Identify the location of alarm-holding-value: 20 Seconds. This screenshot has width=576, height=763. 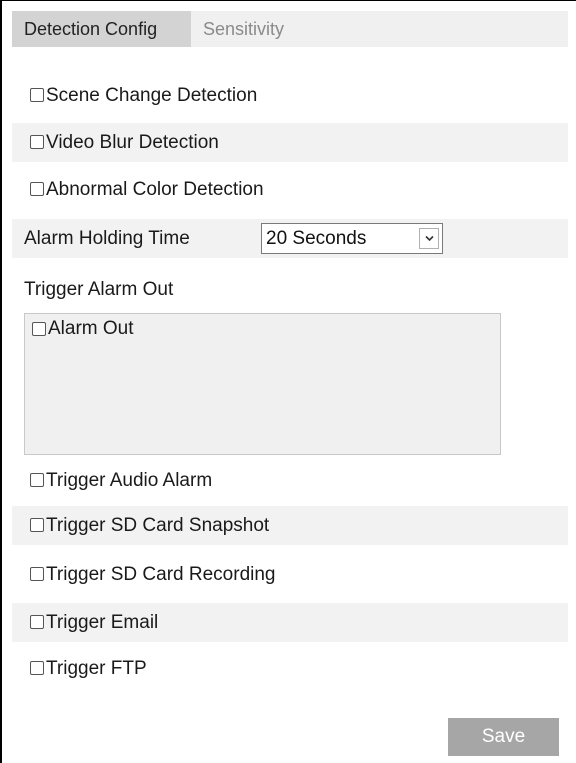
(316, 238).